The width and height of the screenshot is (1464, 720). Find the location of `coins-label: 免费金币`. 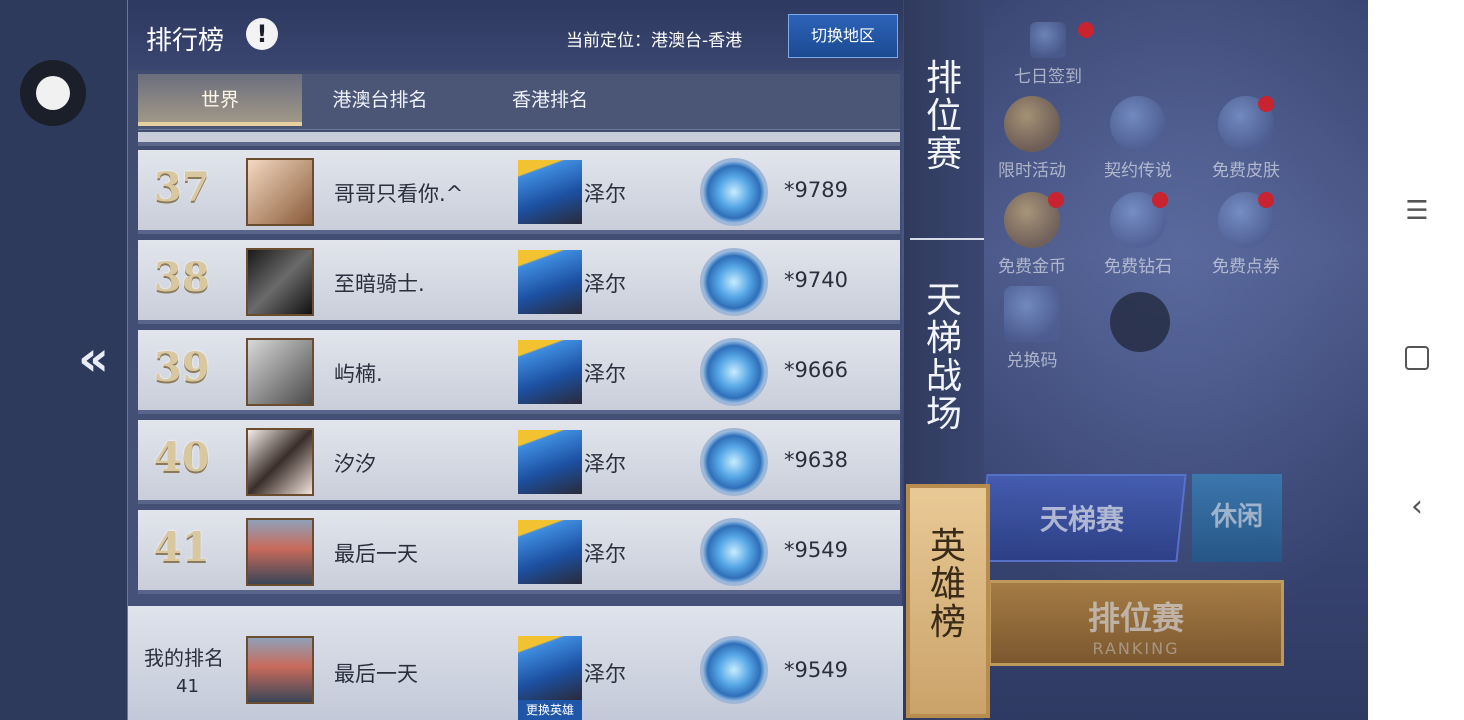

coins-label: 免费金币 is located at coordinates (1032, 267).